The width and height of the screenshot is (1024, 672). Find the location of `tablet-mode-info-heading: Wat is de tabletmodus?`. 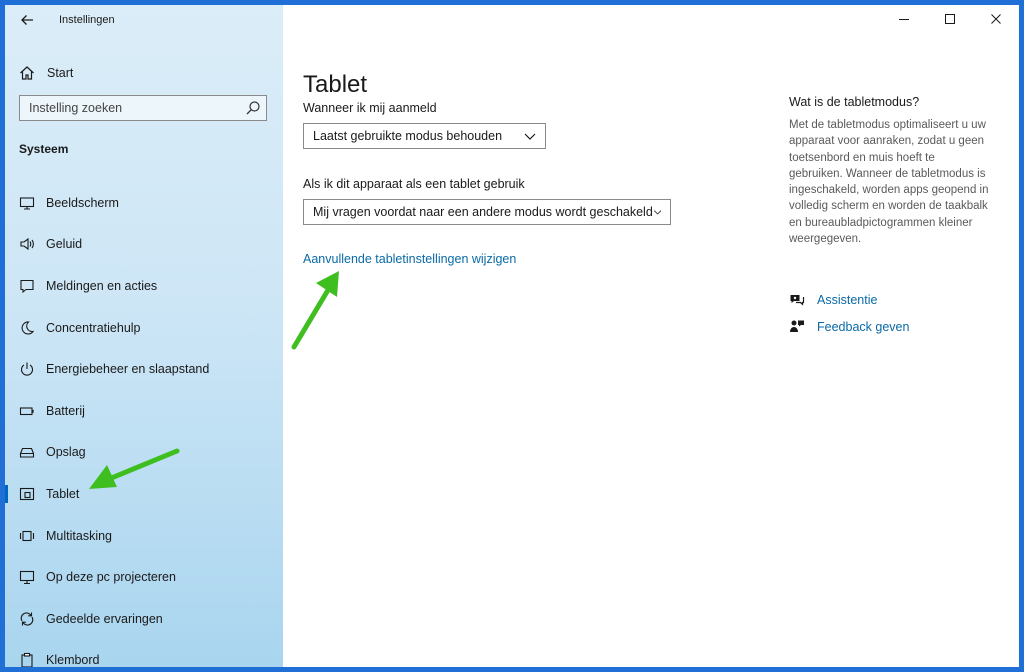

tablet-mode-info-heading: Wat is de tabletmodus? is located at coordinates (854, 102).